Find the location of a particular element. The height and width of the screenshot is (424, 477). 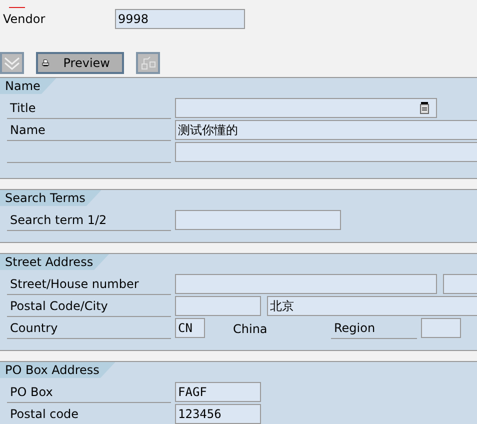

preview-button: Preview is located at coordinates (80, 63).